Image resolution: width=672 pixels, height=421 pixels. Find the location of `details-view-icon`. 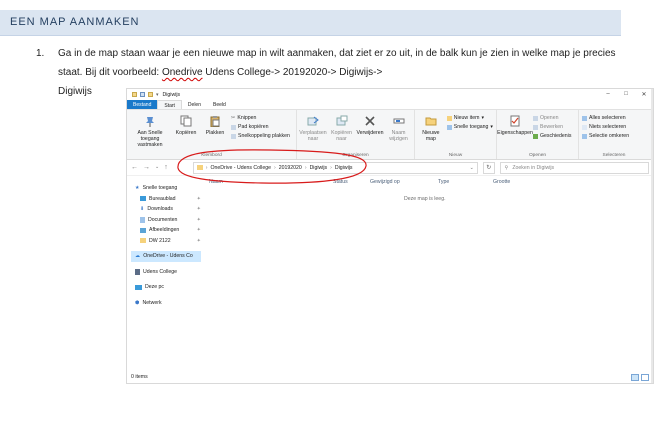

details-view-icon is located at coordinates (635, 377).